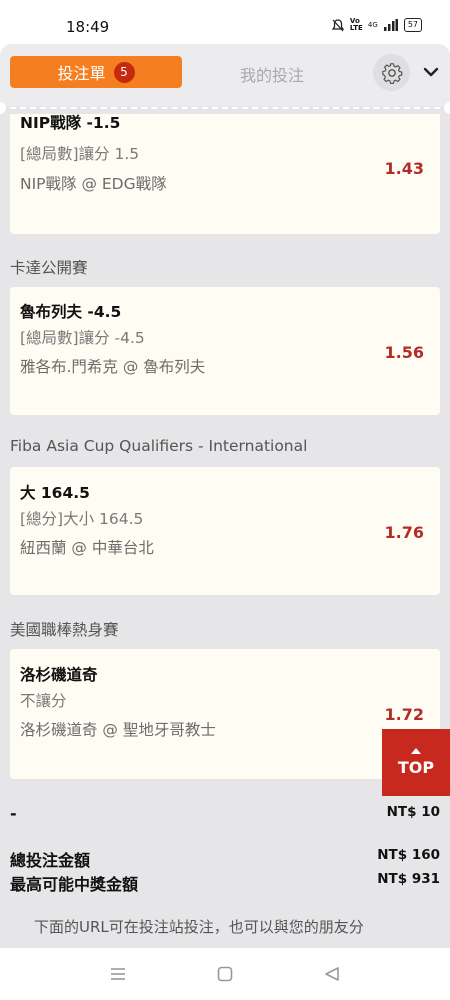 The height and width of the screenshot is (1000, 450). Describe the element at coordinates (87, 548) in the screenshot. I see `bet-match: 紐西蘭 @ 中華台北` at that location.